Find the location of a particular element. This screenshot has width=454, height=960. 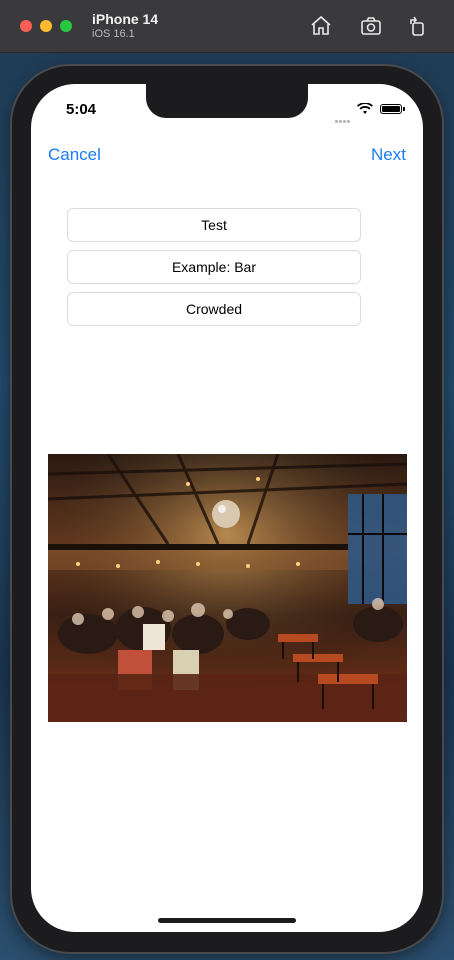

minimize-window-button is located at coordinates (46, 26).